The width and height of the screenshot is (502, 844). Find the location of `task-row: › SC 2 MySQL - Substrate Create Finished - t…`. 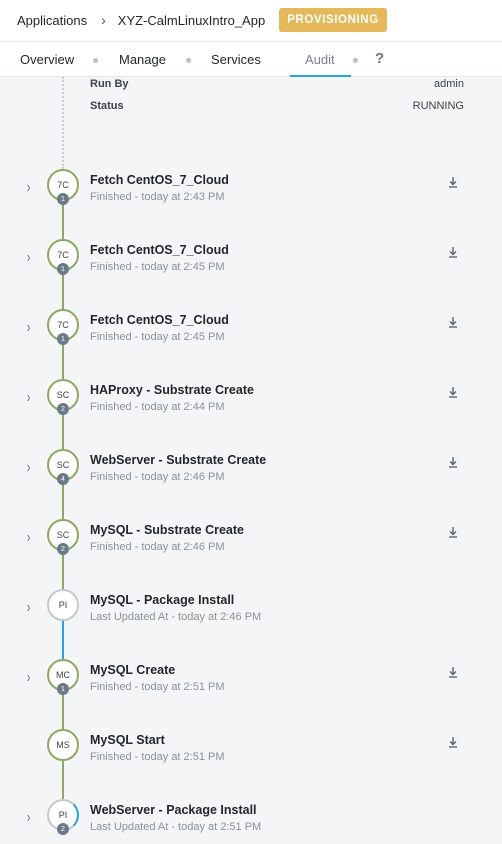

task-row: › SC 2 MySQL - Substrate Create Finished - t… is located at coordinates (251, 556).